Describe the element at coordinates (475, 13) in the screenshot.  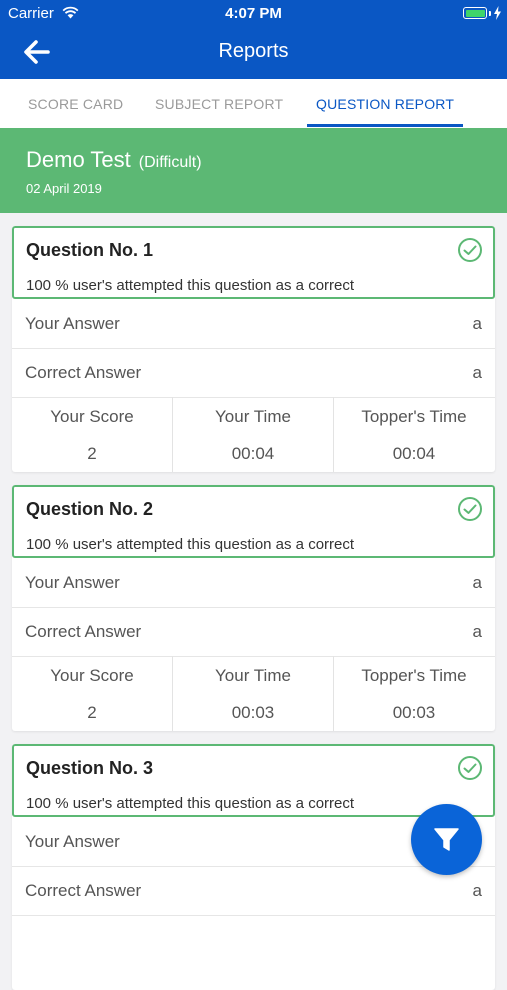
I see `battery-icon` at that location.